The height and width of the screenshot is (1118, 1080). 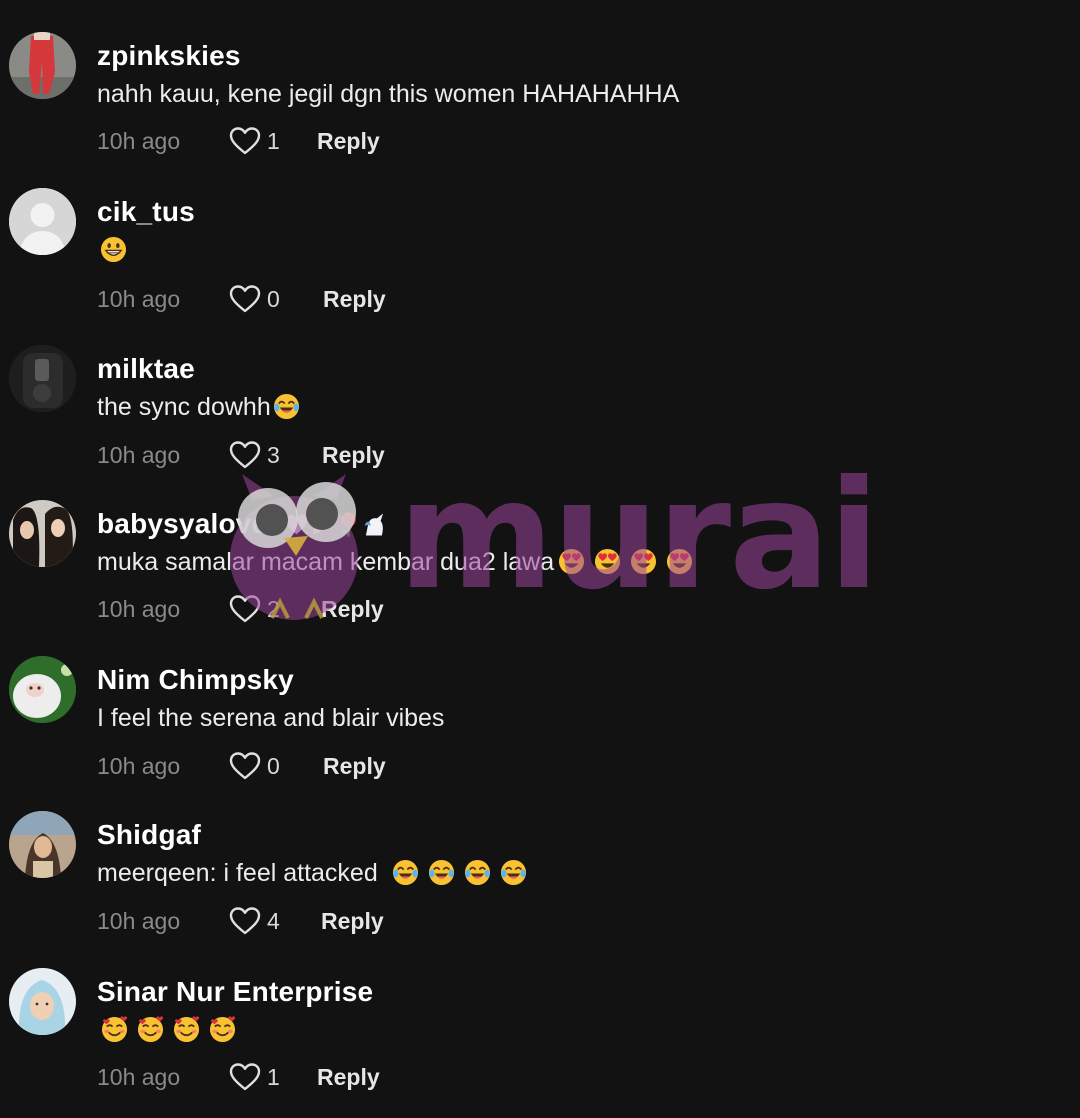 What do you see at coordinates (273, 454) in the screenshot?
I see `like-count: 3` at bounding box center [273, 454].